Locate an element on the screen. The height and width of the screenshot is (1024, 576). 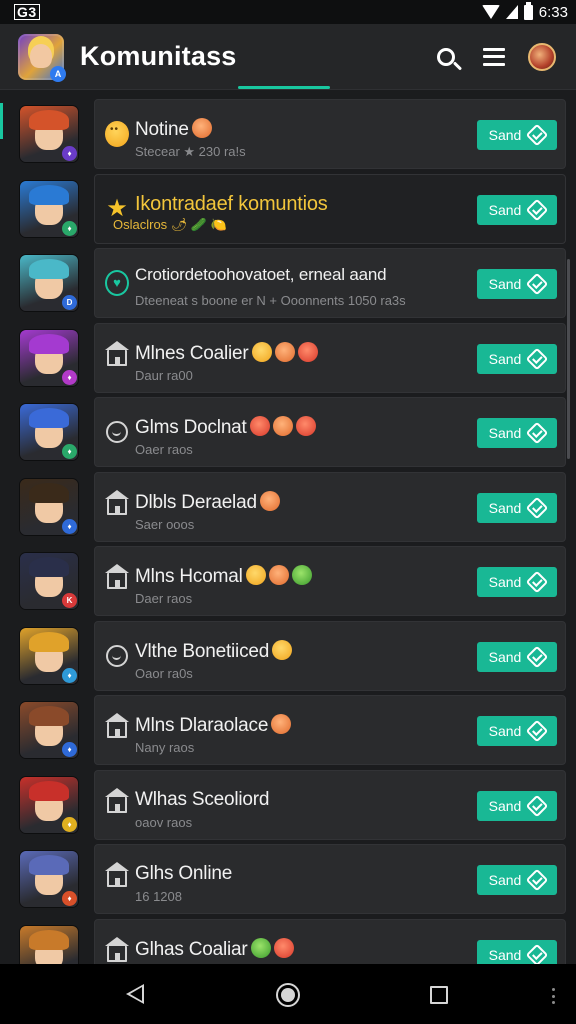
menu-button is located at coordinates (494, 57).